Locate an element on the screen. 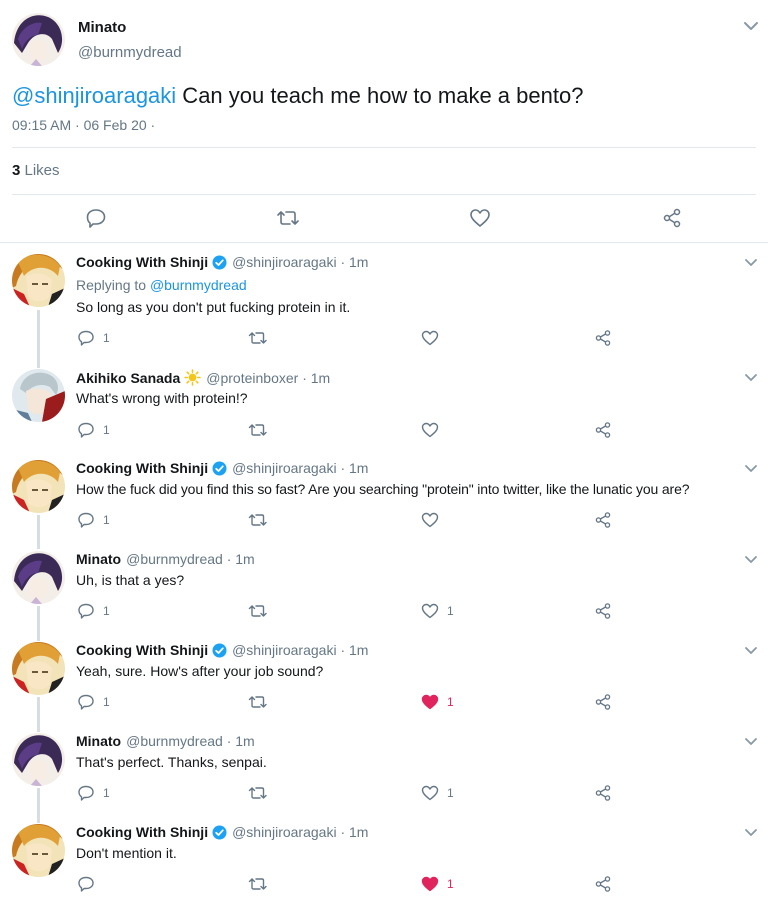 This screenshot has width=768, height=910. author-name: Akihiko Sanada is located at coordinates (128, 378).